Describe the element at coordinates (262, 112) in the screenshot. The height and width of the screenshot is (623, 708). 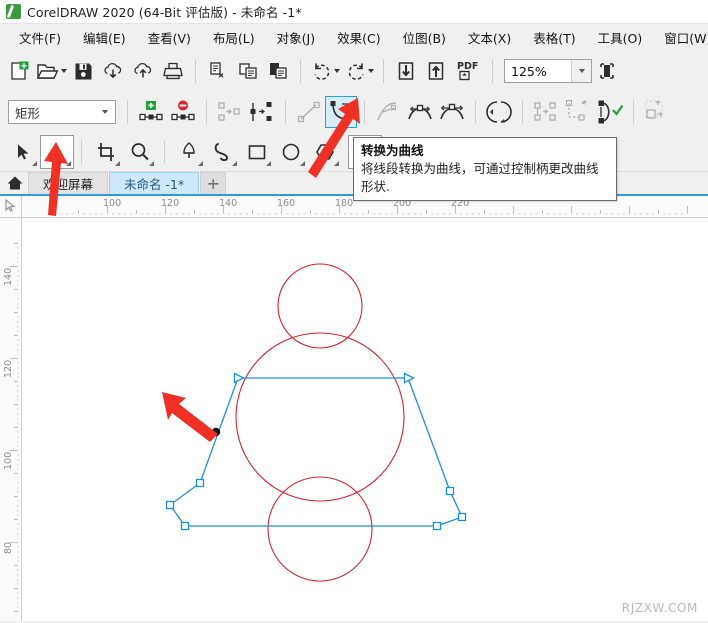
I see `break-curve-icon` at that location.